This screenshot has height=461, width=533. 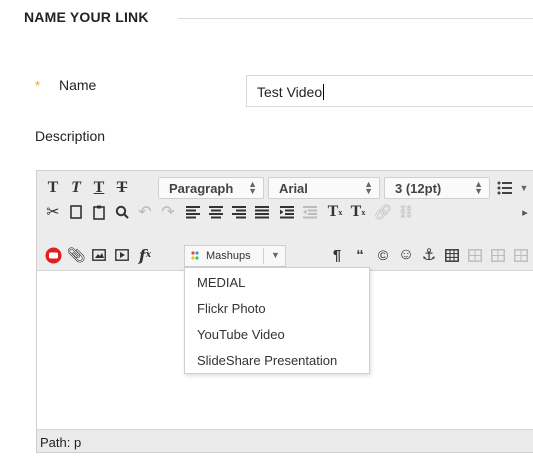 I want to click on more-tools-icon: ▸, so click(x=525, y=212).